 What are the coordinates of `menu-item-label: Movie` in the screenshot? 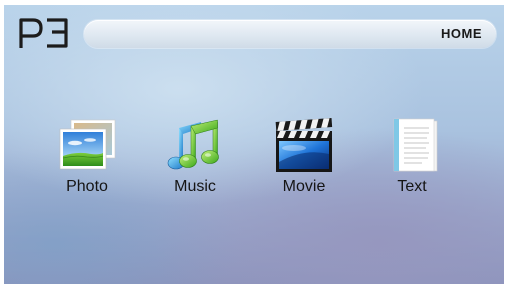 It's located at (304, 186).